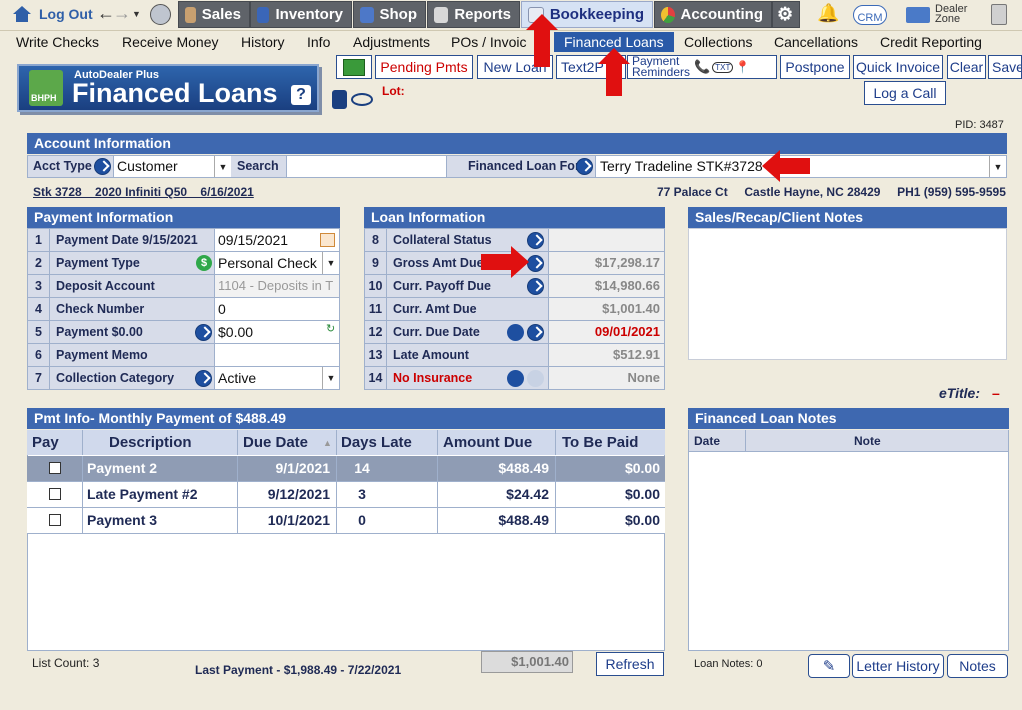  I want to click on col-days-late: Days Late, so click(387, 442).